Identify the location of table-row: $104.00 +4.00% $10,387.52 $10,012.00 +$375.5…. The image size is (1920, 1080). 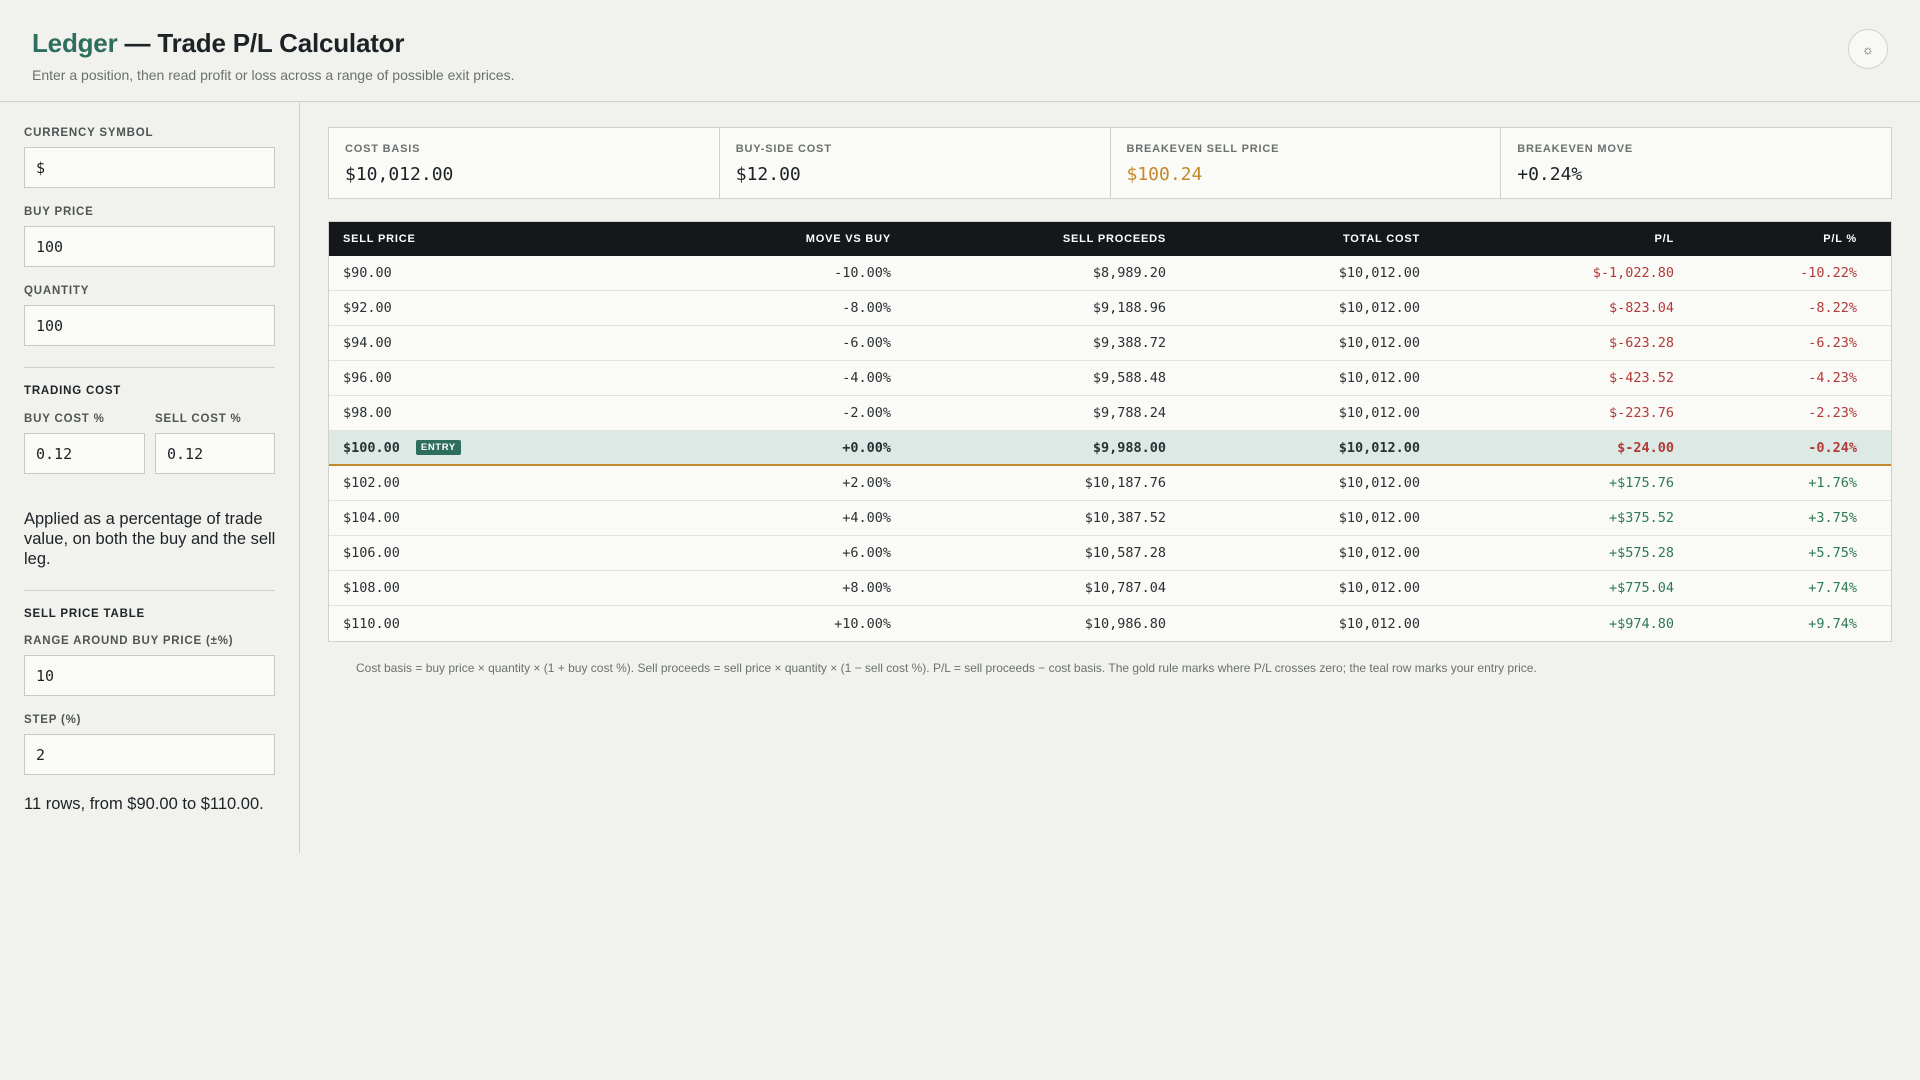
(1110, 518).